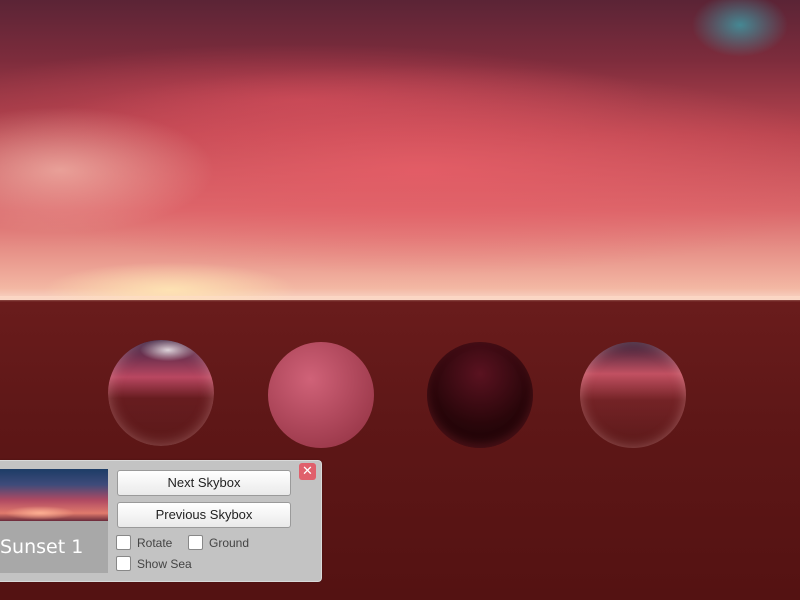 The height and width of the screenshot is (600, 800). I want to click on show-sea-label: Show Sea, so click(164, 563).